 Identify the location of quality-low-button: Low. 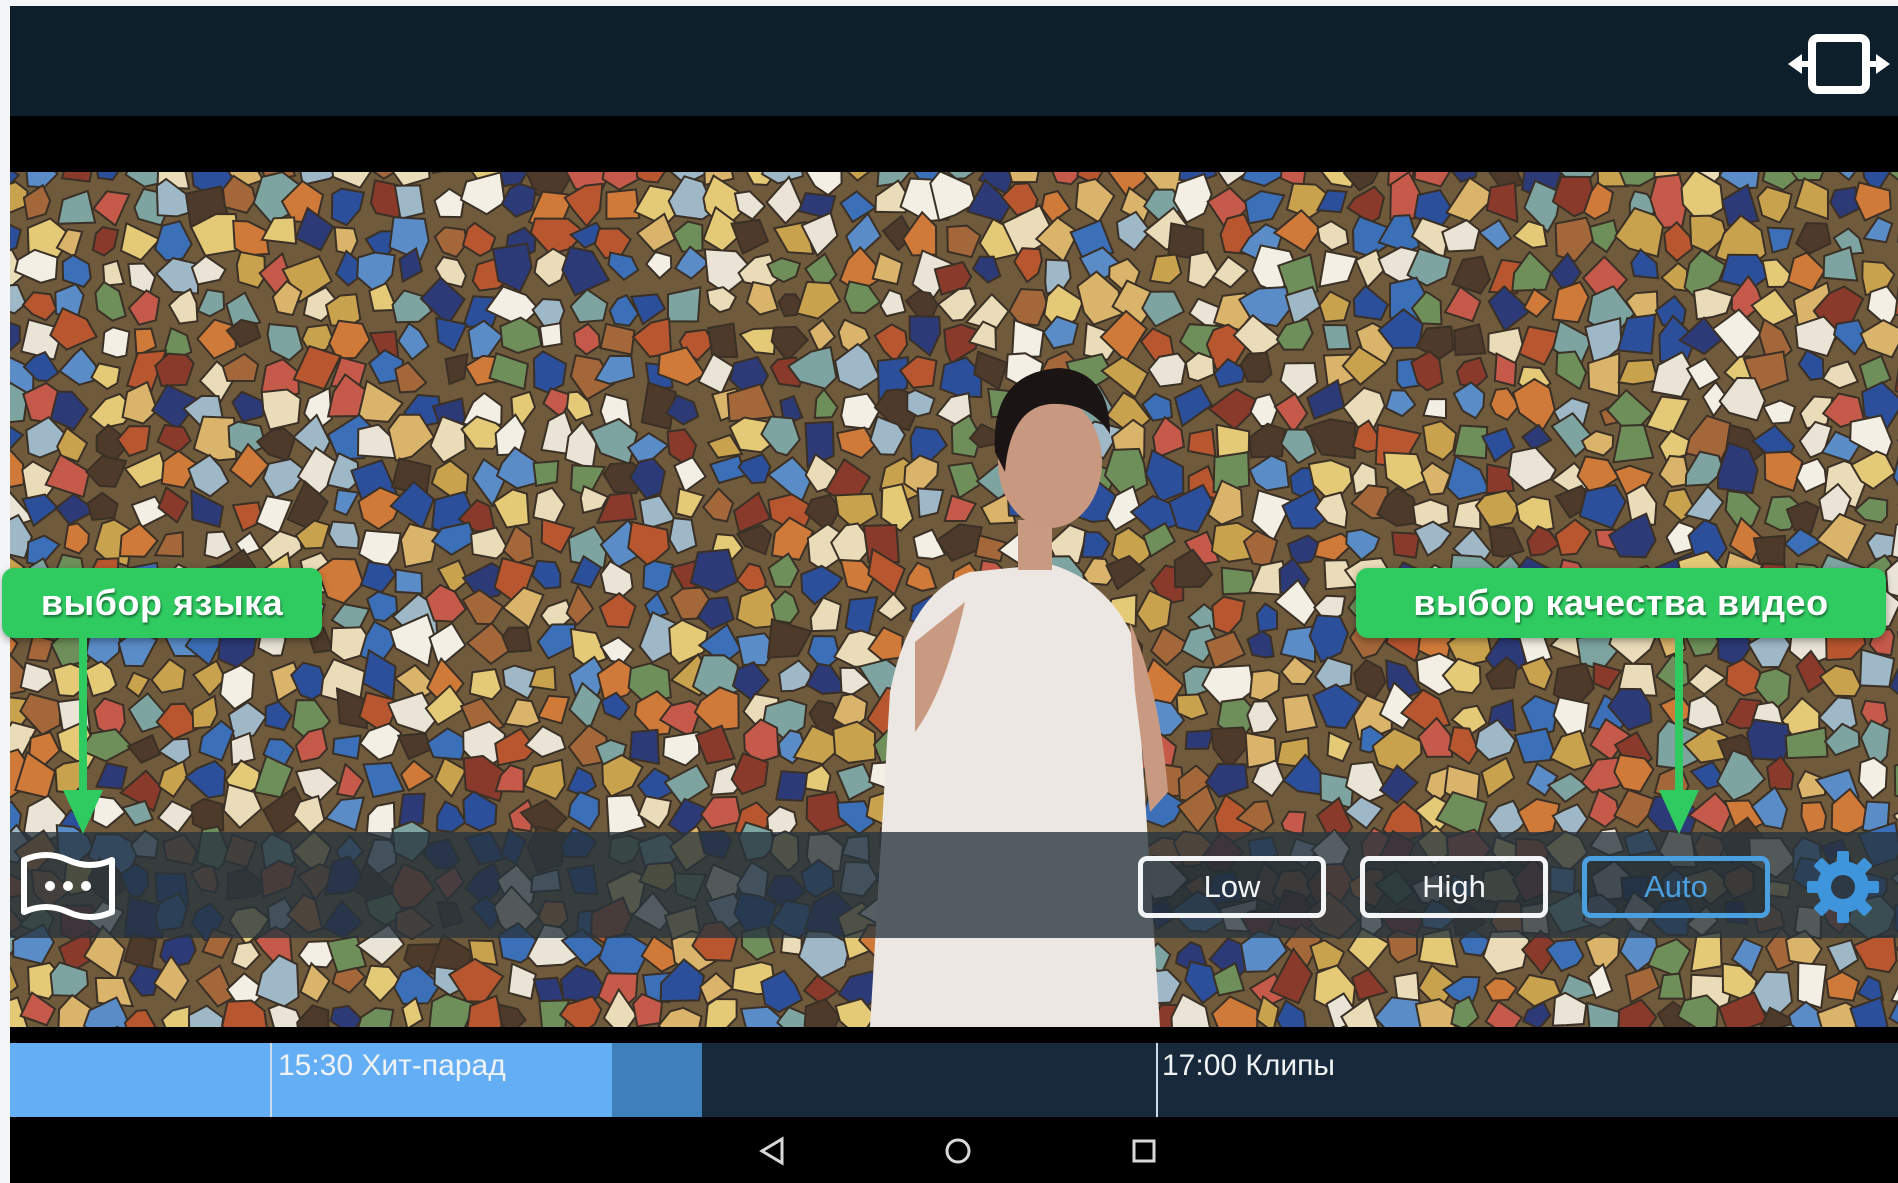
(1232, 887).